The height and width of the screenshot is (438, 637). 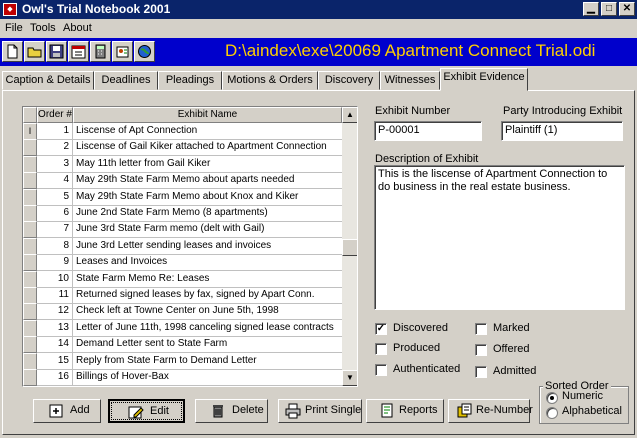 What do you see at coordinates (55, 230) in the screenshot?
I see `order-number-cell: 7` at bounding box center [55, 230].